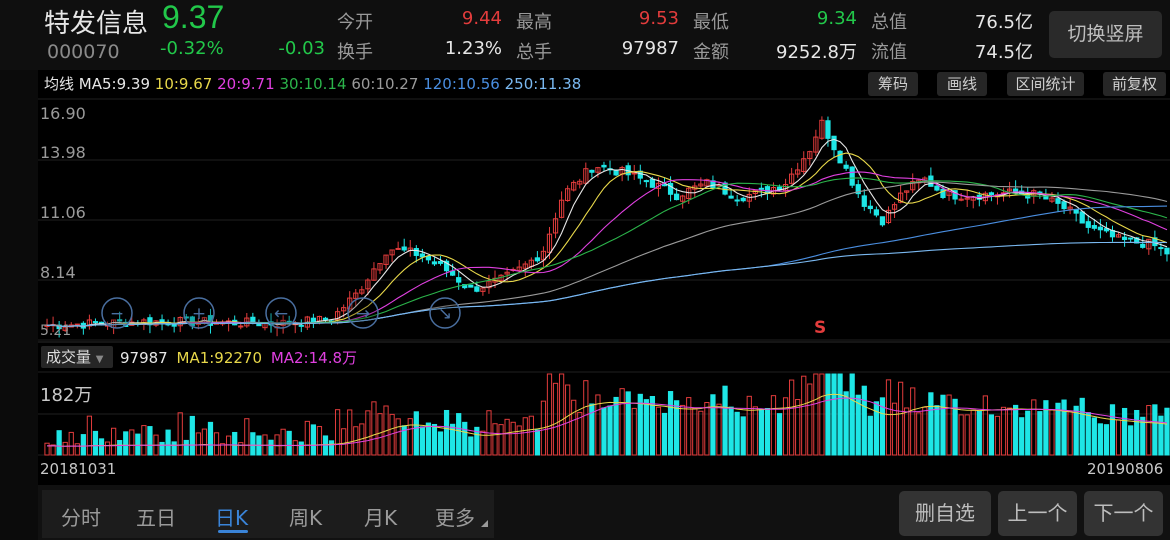 Image resolution: width=1170 pixels, height=540 pixels. Describe the element at coordinates (314, 358) in the screenshot. I see `volume-ma2: MA2:14.8万` at that location.